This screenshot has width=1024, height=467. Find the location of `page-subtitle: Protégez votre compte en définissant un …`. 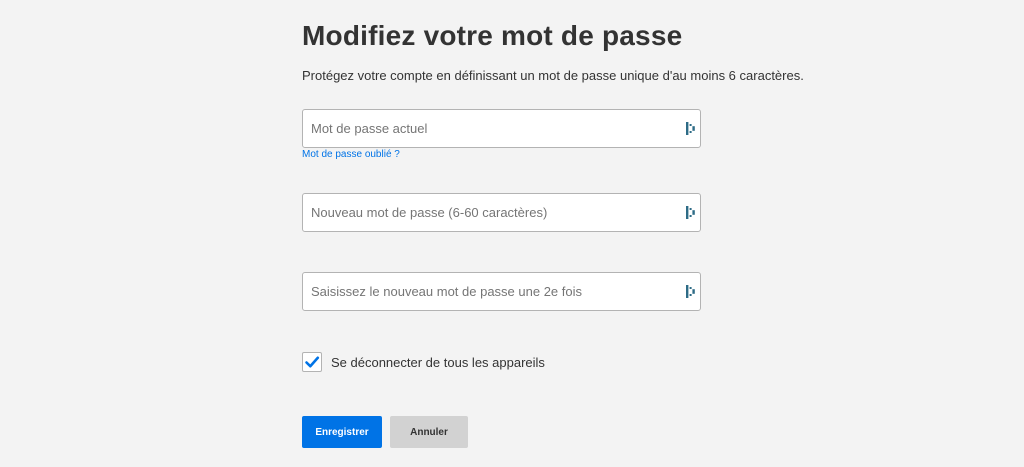

page-subtitle: Protégez votre compte en définissant un … is located at coordinates (553, 75).